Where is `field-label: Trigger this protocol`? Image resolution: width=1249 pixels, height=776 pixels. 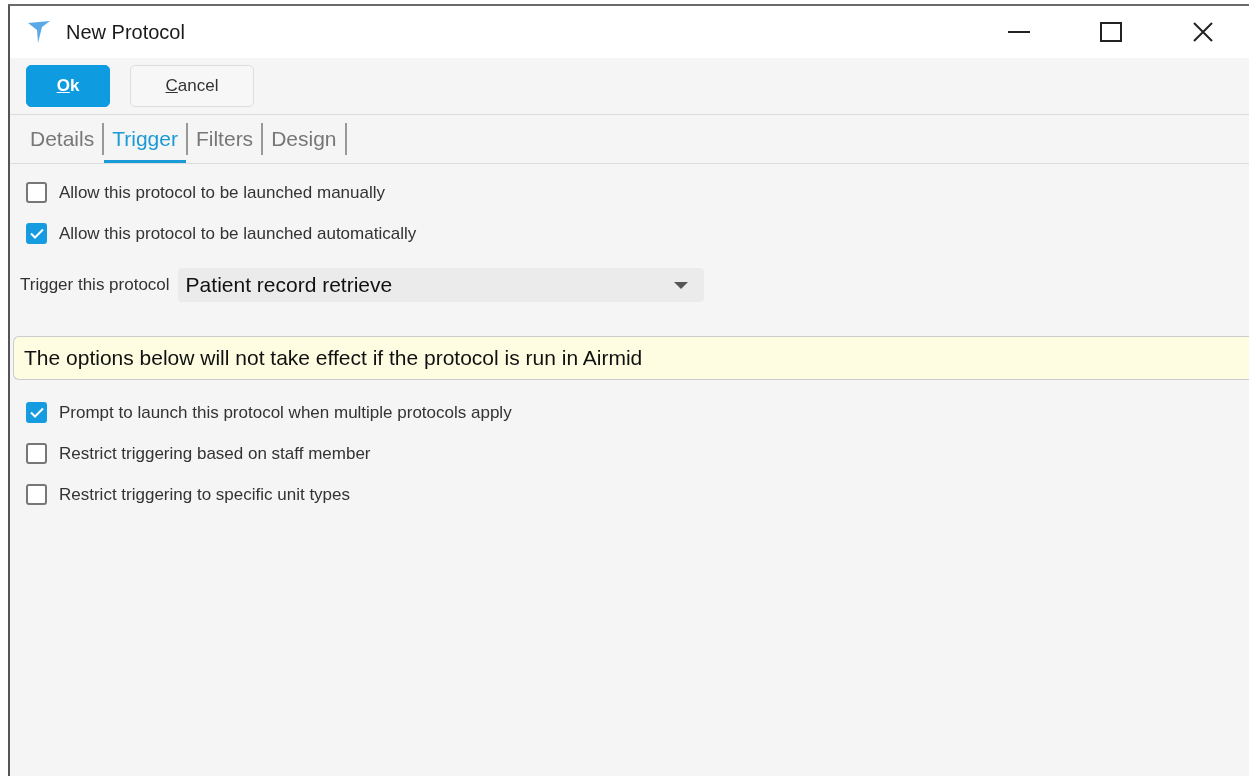 field-label: Trigger this protocol is located at coordinates (95, 285).